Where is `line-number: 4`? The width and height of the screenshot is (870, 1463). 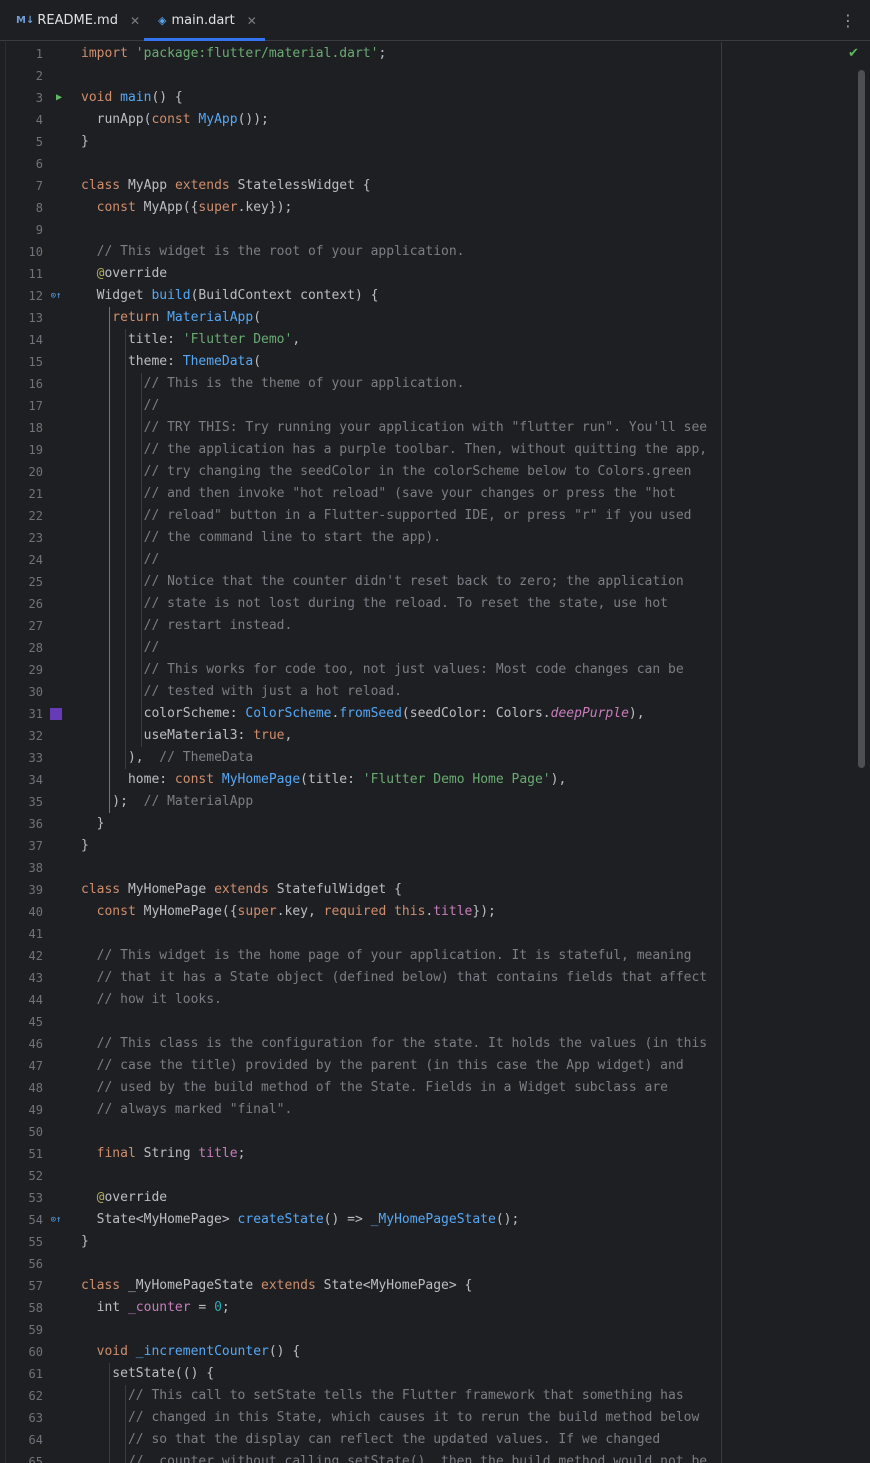
line-number: 4 is located at coordinates (21, 120).